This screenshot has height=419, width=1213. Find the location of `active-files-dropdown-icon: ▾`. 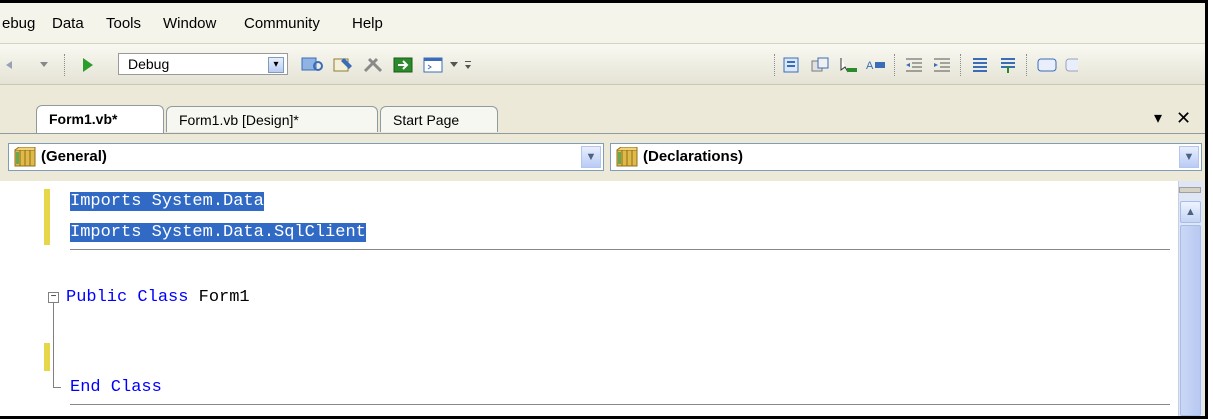

active-files-dropdown-icon: ▾ is located at coordinates (1158, 118).